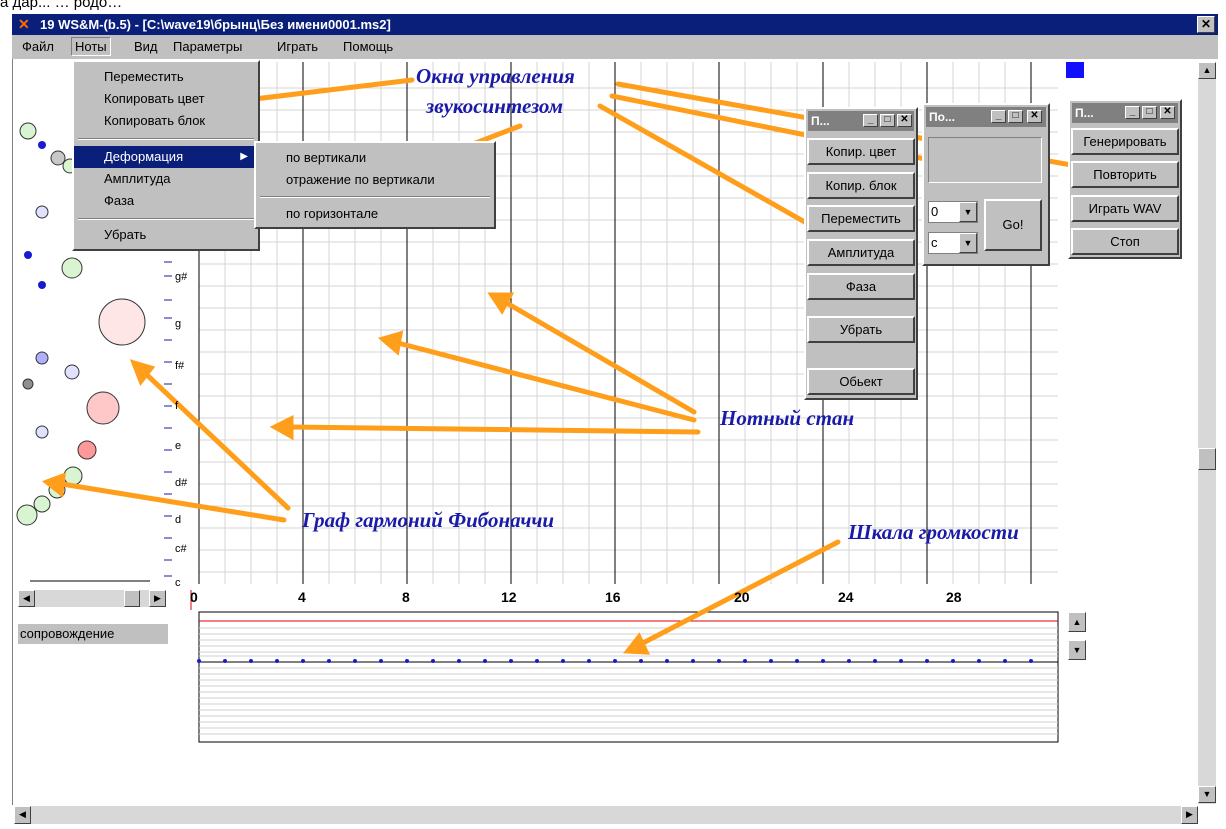 Image resolution: width=1226 pixels, height=829 pixels. Describe the element at coordinates (1207, 433) in the screenshot. I see `main-vscrollbar: ▲ ▼` at that location.